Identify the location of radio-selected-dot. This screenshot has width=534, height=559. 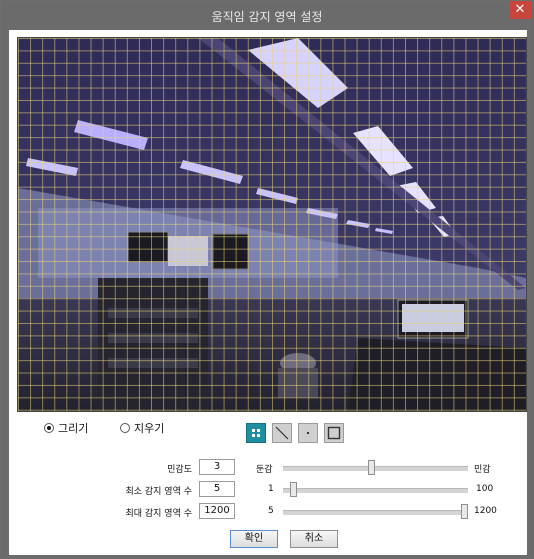
(49, 428).